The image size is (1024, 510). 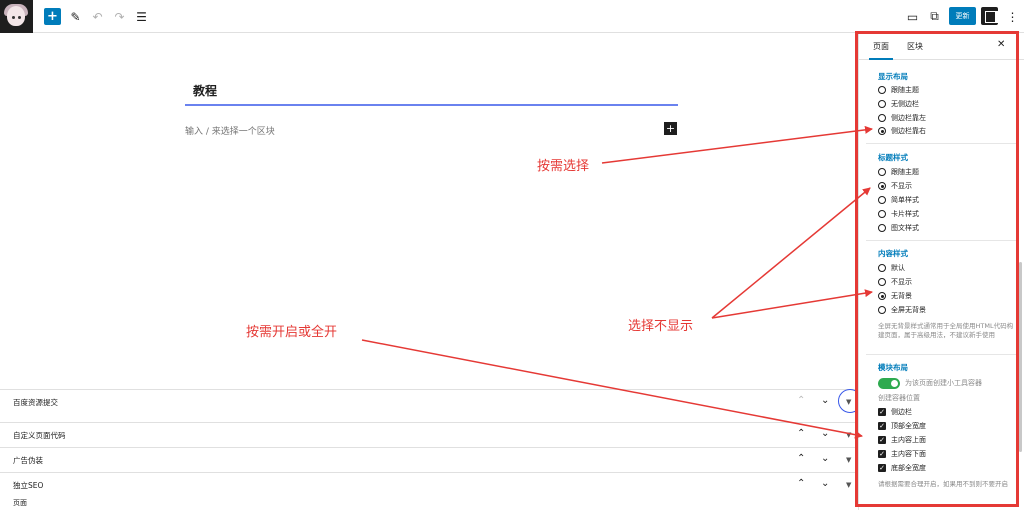 I want to click on radio-option: 侧边栏靠右, so click(x=902, y=131).